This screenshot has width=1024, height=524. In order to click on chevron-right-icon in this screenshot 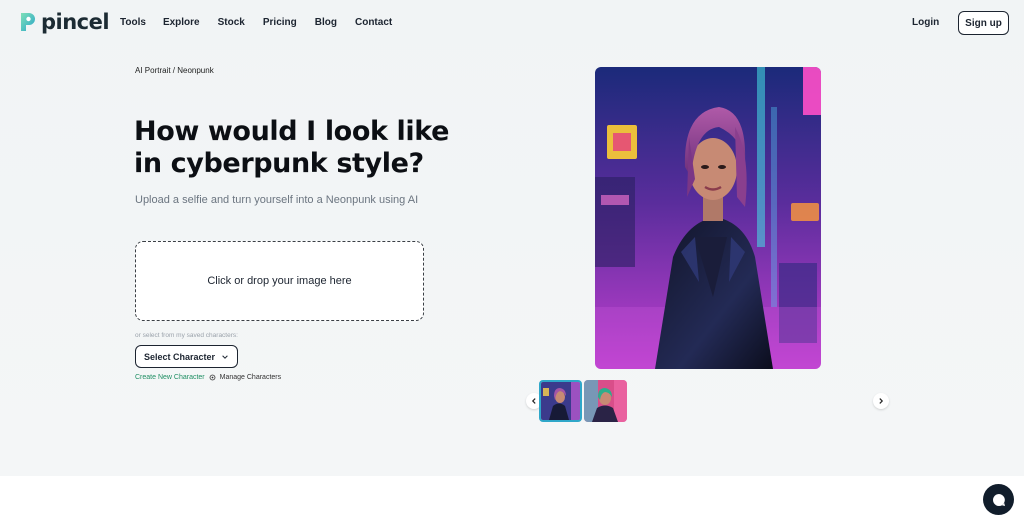, I will do `click(881, 401)`.